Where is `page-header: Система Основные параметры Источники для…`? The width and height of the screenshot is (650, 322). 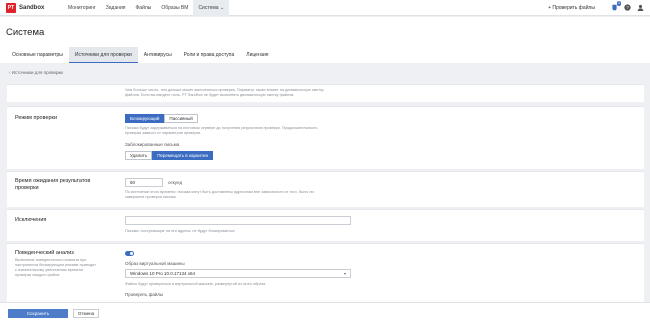
page-header: Система Основные параметры Источники для… is located at coordinates (325, 40).